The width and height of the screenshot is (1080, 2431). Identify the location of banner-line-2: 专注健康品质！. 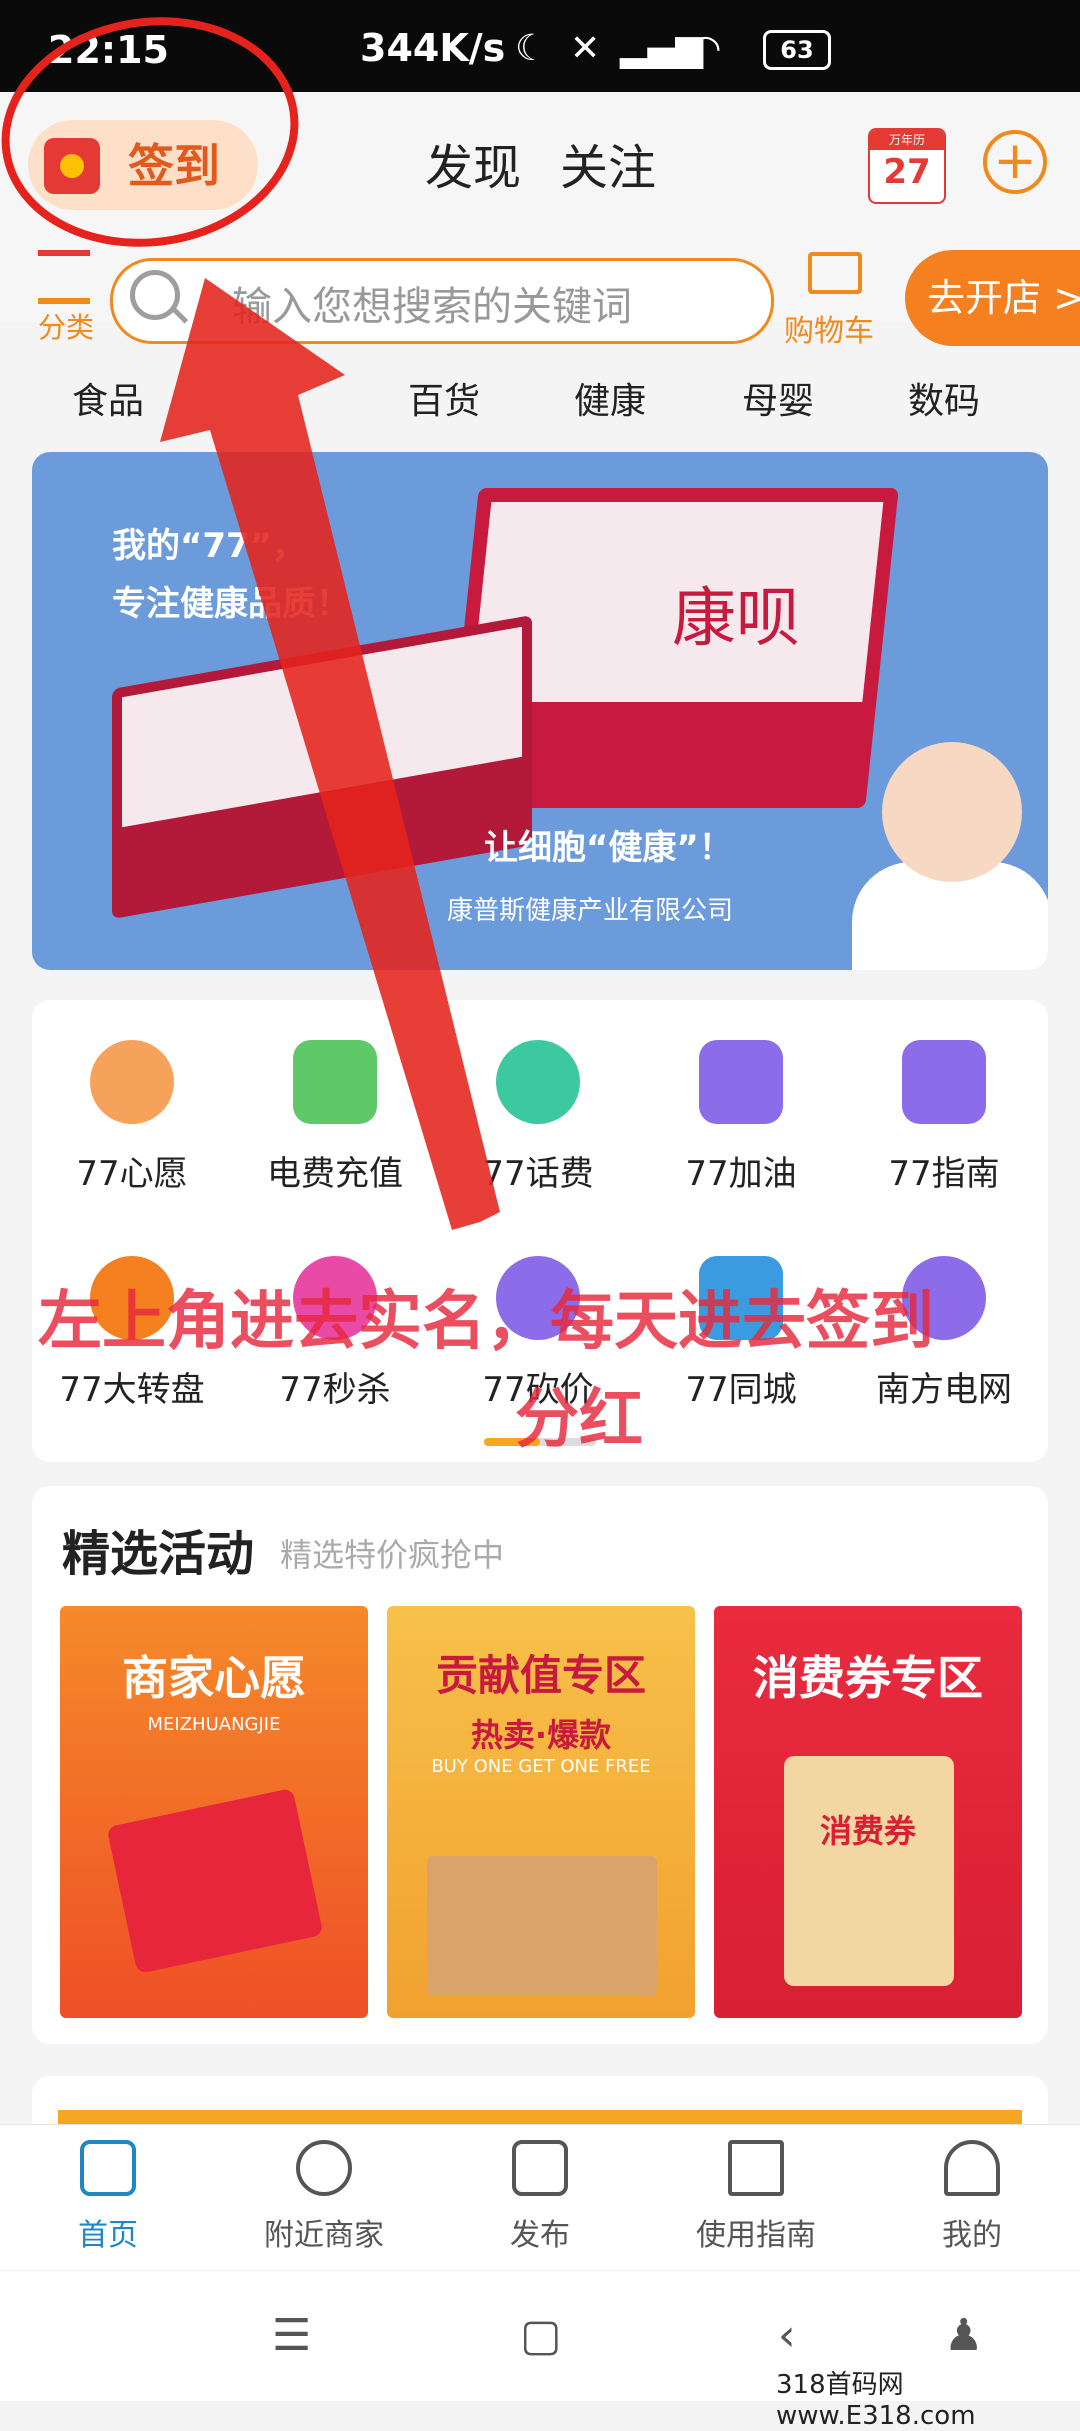
(231, 604).